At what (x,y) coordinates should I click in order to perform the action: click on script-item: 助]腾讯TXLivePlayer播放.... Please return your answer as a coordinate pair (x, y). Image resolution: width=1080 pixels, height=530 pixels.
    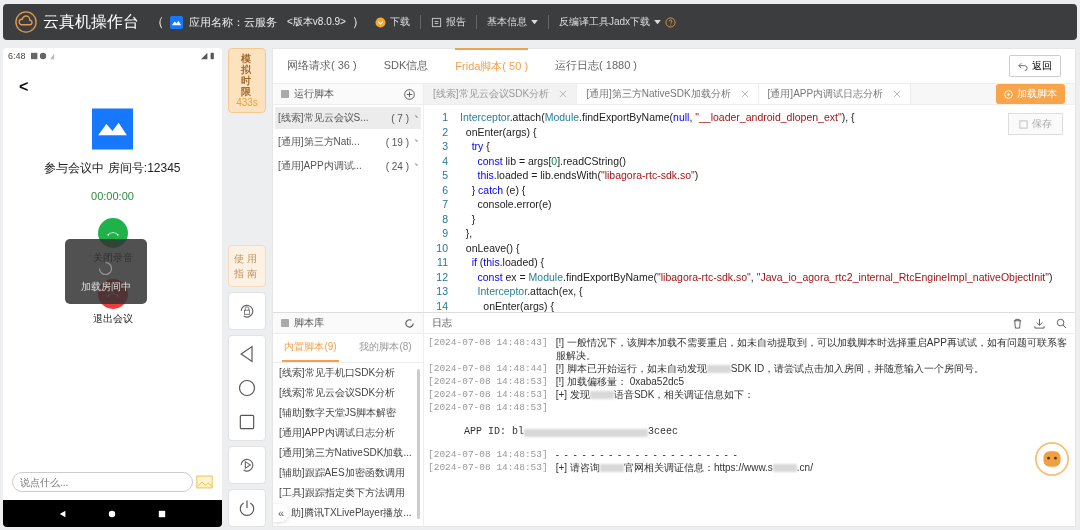
    Looking at the image, I should click on (351, 513).